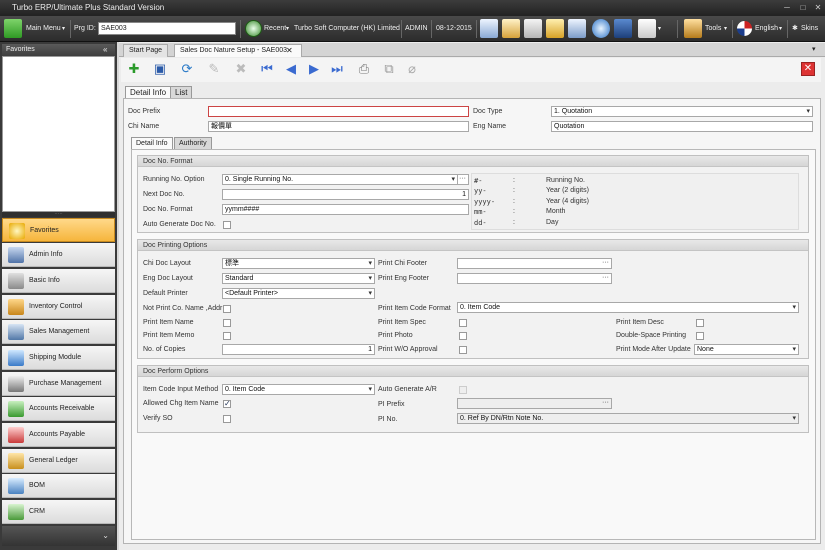  What do you see at coordinates (58, 358) in the screenshot?
I see `sidebar-item-shipping-module: Shipping Module` at bounding box center [58, 358].